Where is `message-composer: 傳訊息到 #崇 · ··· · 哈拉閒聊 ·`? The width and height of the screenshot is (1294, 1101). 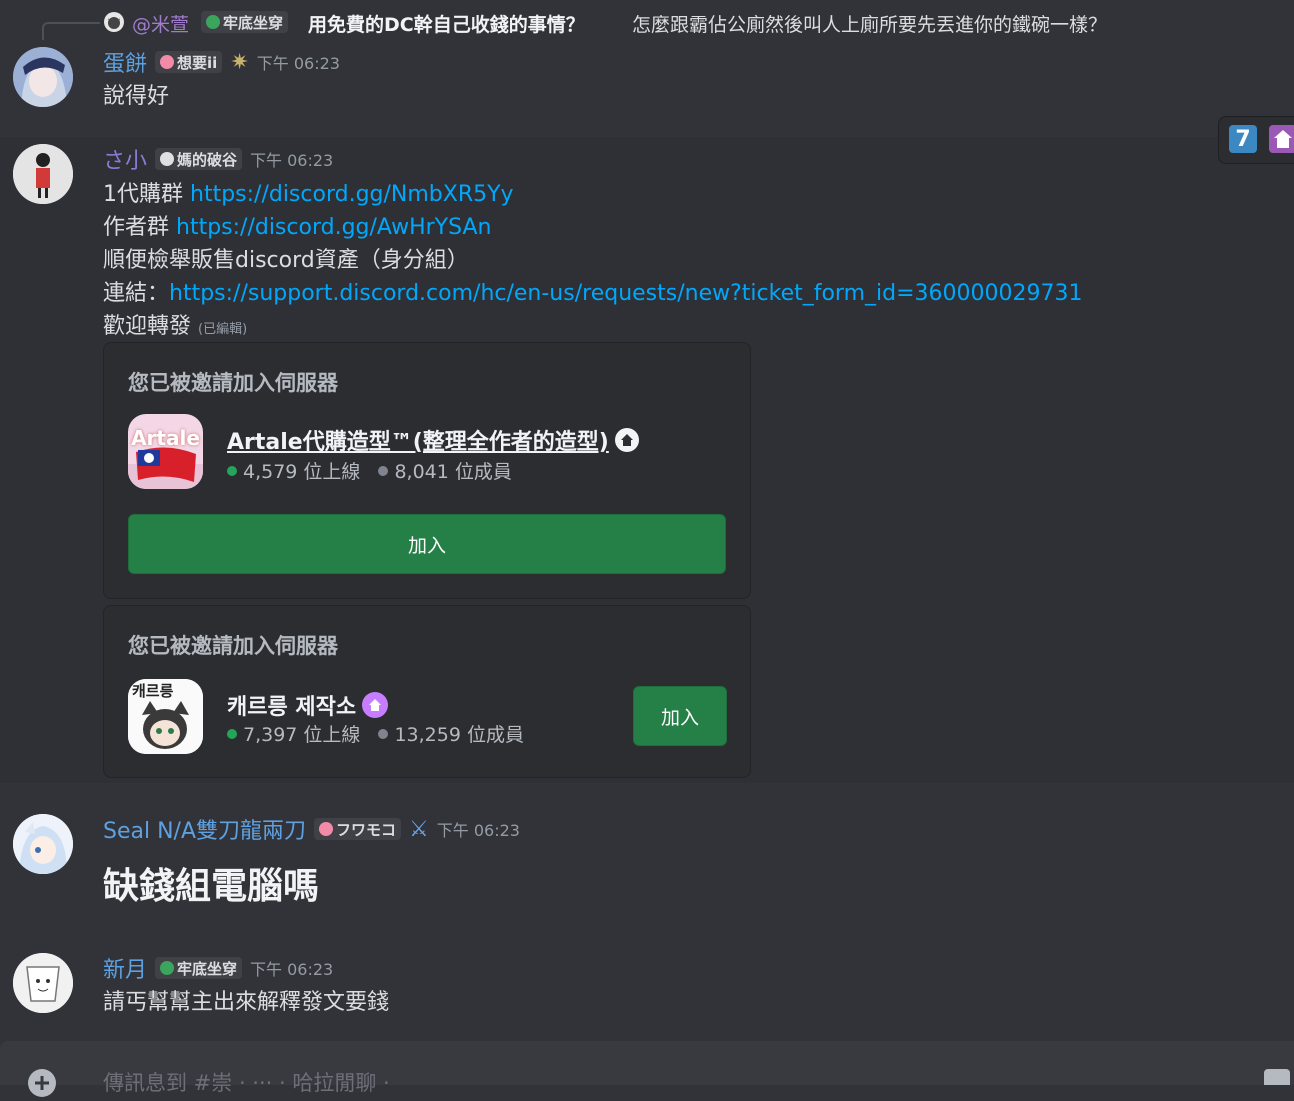
message-composer: 傳訊息到 #崇 · ··· · 哈拉閒聊 · is located at coordinates (647, 1069).